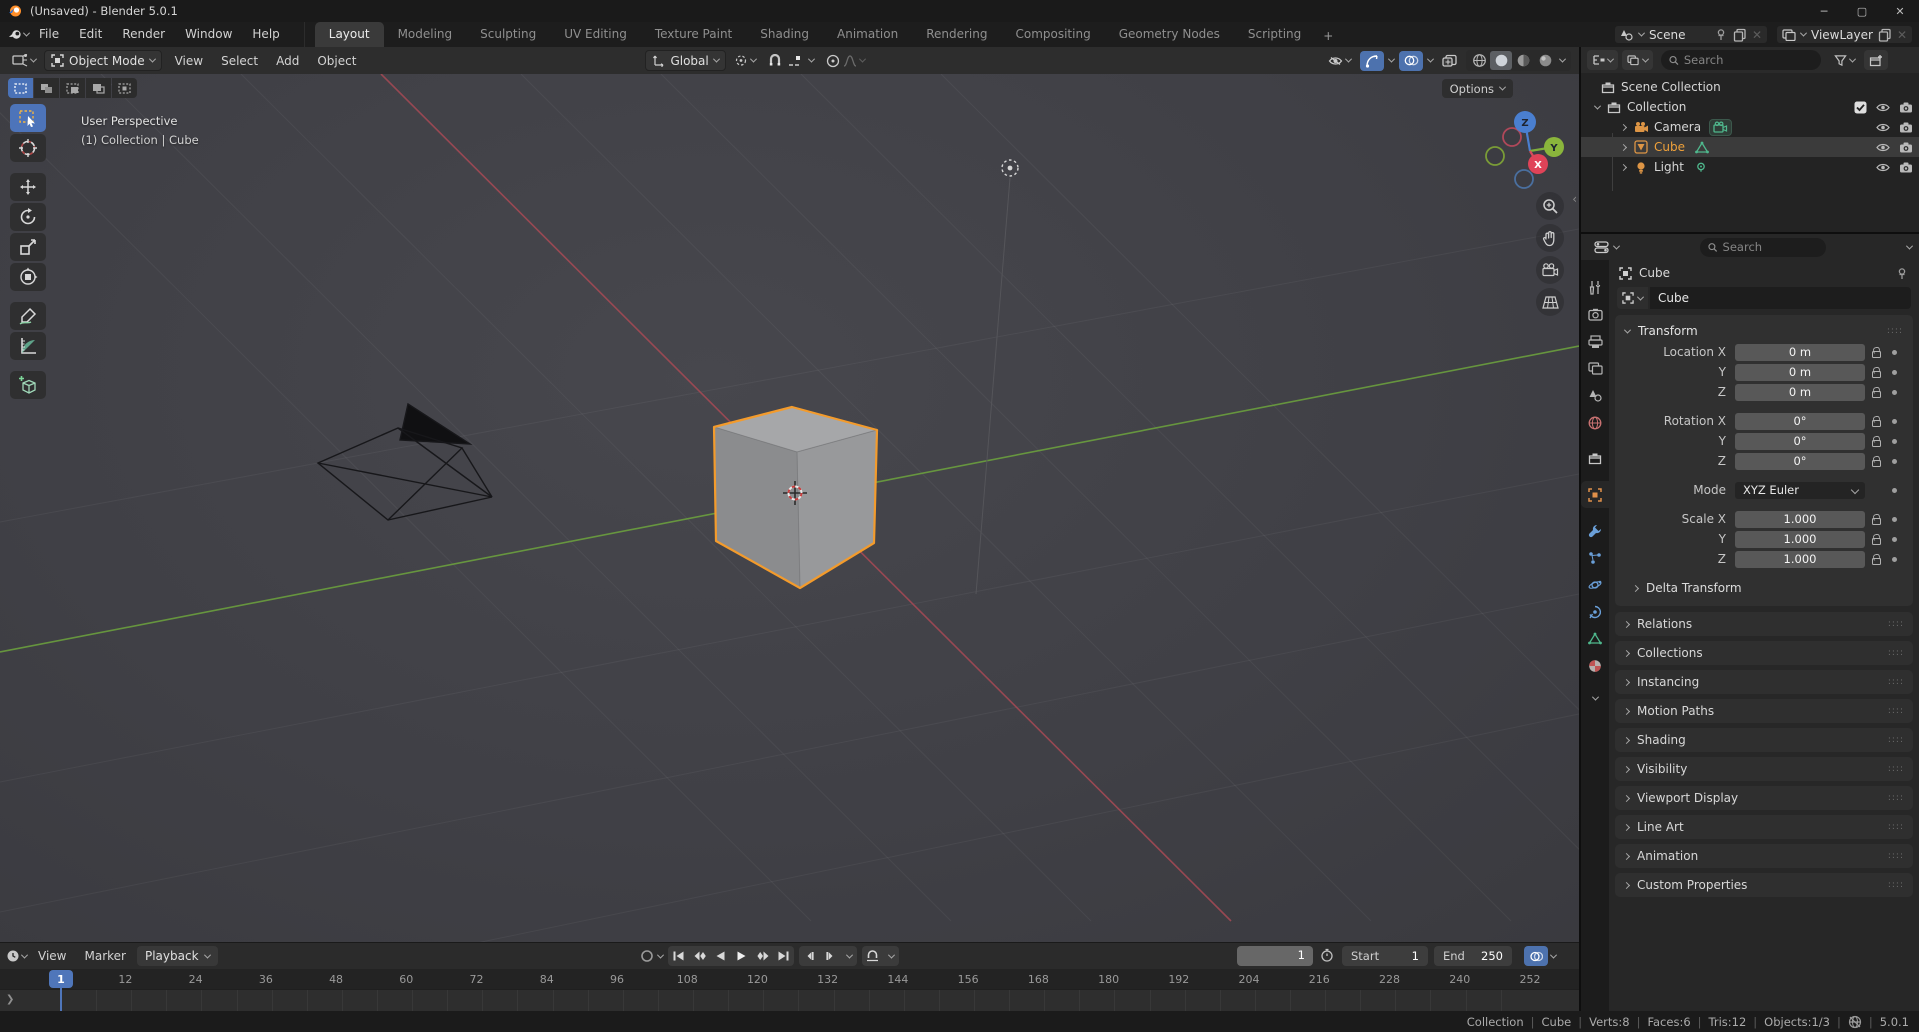  I want to click on jump-to-end-button, so click(783, 956).